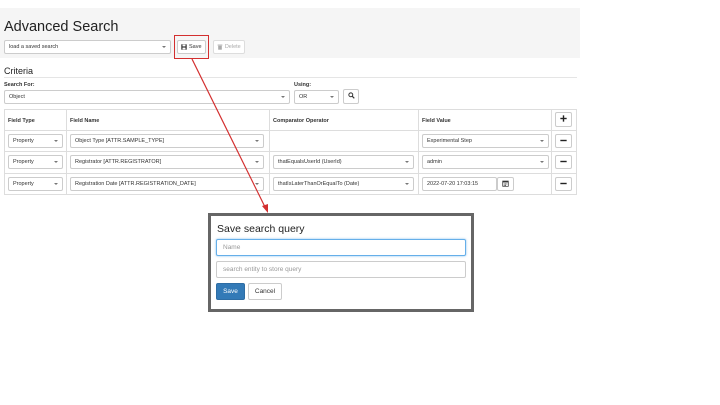 The width and height of the screenshot is (720, 405). What do you see at coordinates (341, 247) in the screenshot?
I see `query-name-input` at bounding box center [341, 247].